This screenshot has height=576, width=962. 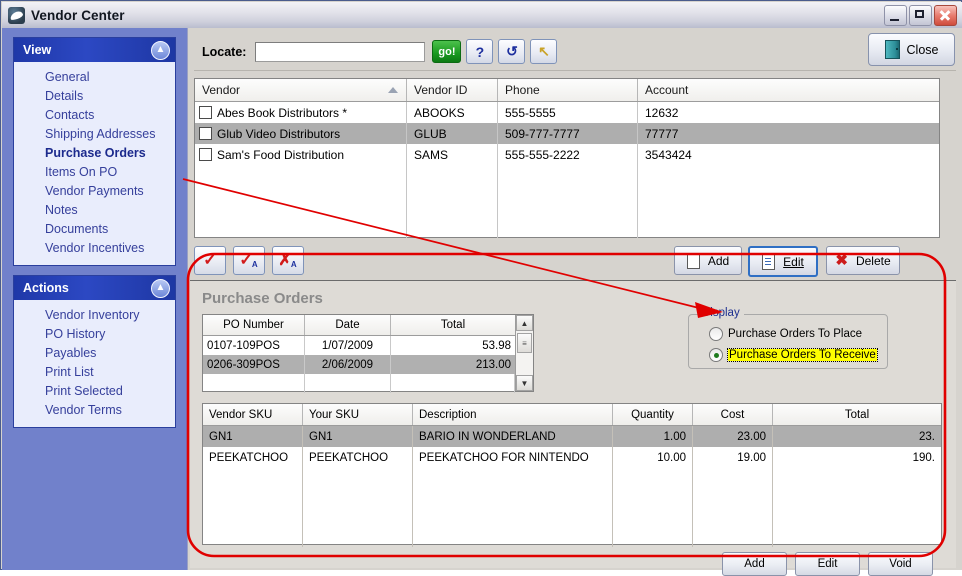 I want to click on close-button: Close, so click(x=911, y=49).